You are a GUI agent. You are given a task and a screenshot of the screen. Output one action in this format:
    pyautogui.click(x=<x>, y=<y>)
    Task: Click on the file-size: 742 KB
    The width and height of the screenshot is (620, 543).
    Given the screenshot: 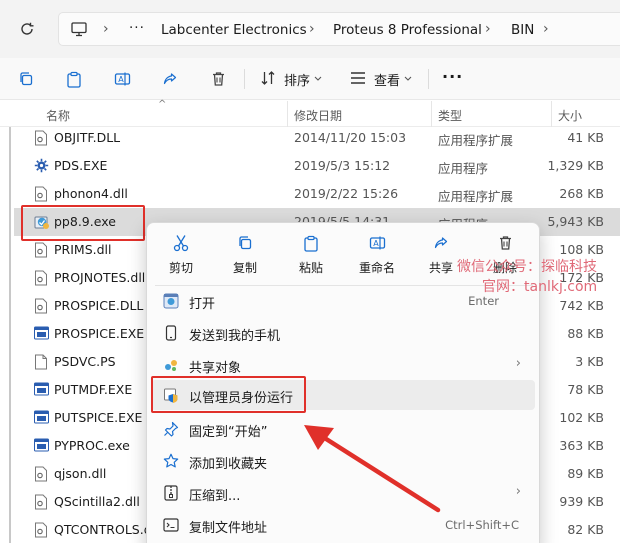 What is the action you would take?
    pyautogui.click(x=581, y=305)
    